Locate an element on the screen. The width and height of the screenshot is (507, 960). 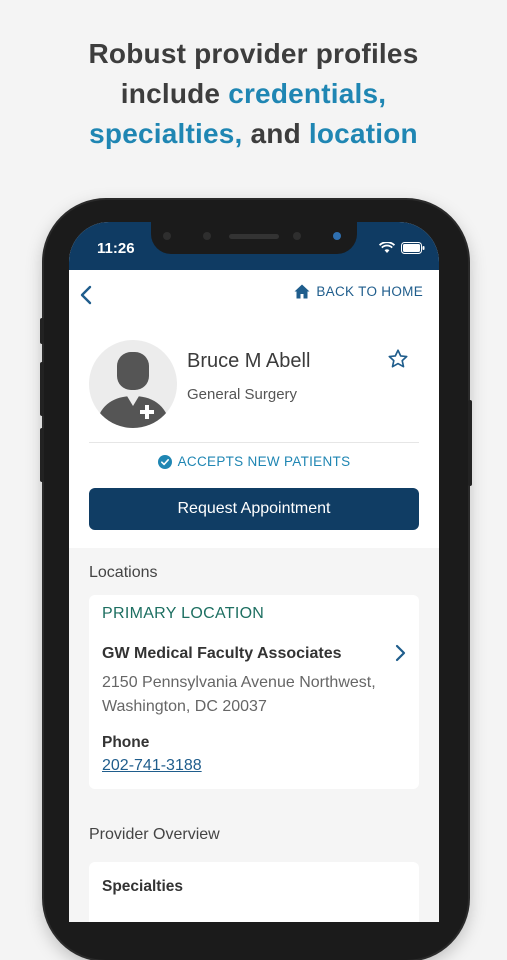
chevron-left-icon is located at coordinates (86, 295).